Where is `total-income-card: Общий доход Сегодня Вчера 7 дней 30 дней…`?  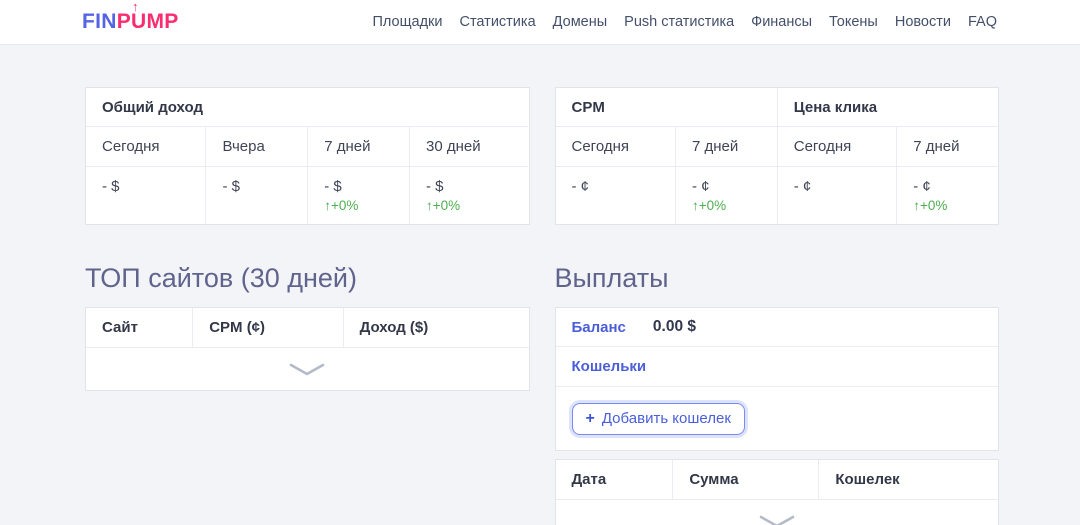
total-income-card: Общий доход Сегодня Вчера 7 дней 30 дней… is located at coordinates (307, 156).